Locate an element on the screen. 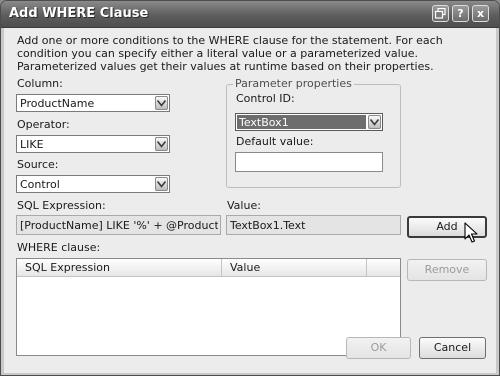 The width and height of the screenshot is (500, 376). column-dropdown: ProductName is located at coordinates (93, 103).